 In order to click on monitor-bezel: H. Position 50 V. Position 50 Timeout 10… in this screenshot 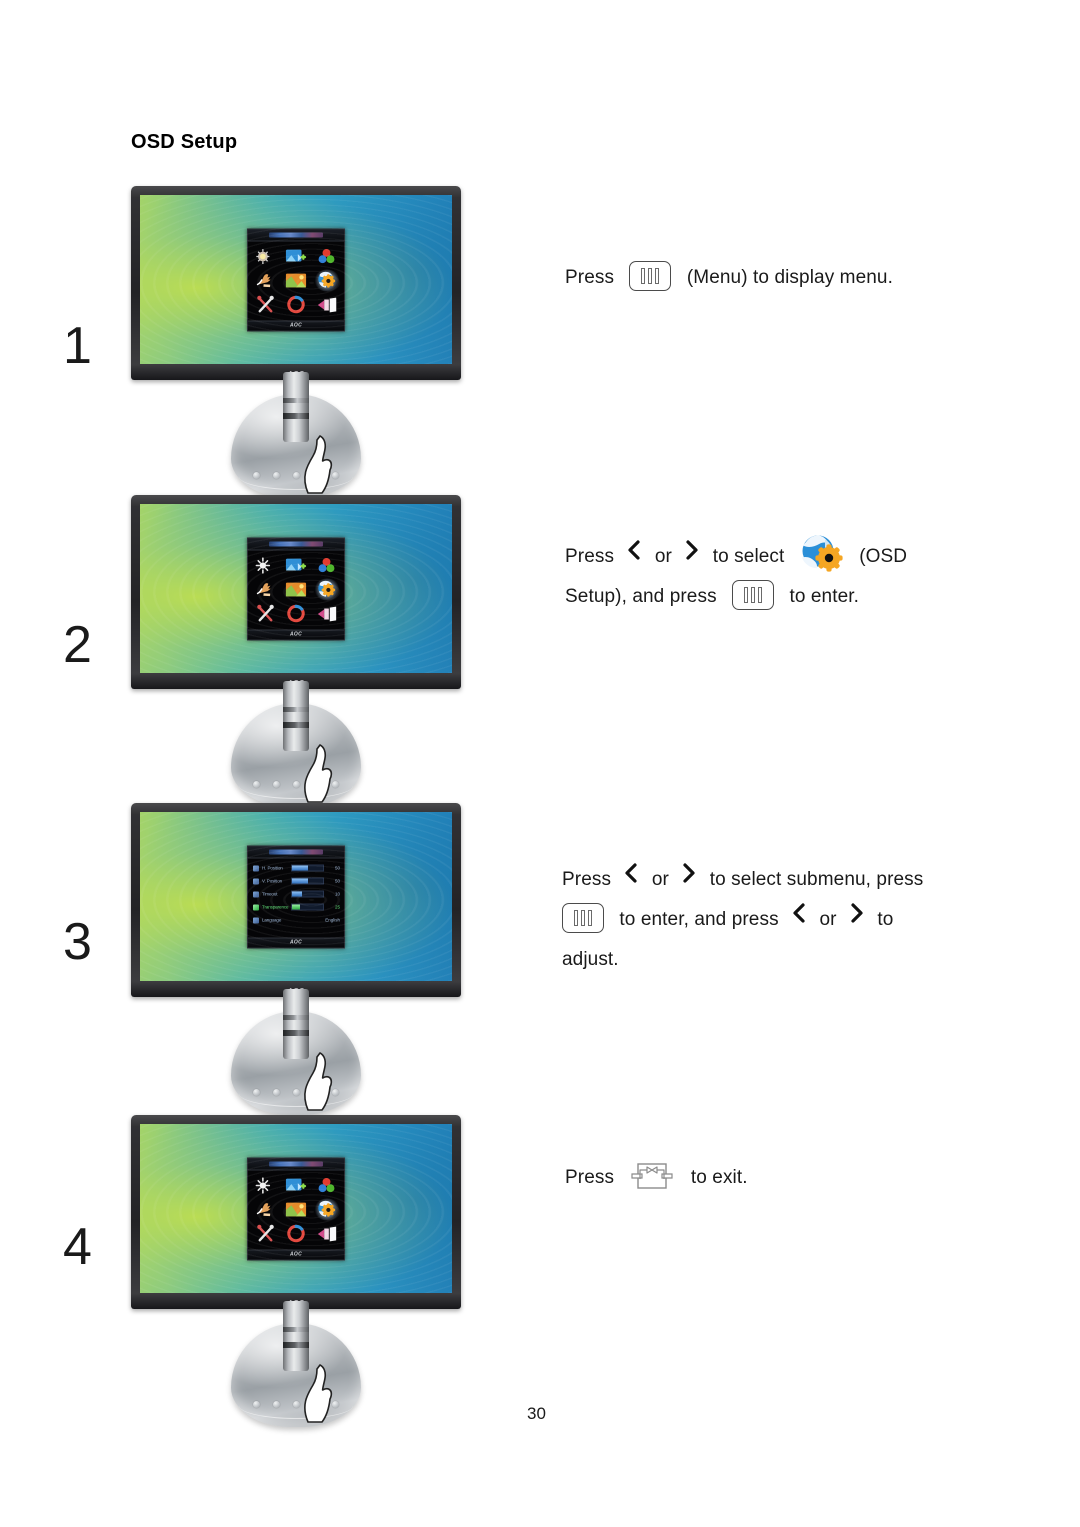, I will do `click(296, 900)`.